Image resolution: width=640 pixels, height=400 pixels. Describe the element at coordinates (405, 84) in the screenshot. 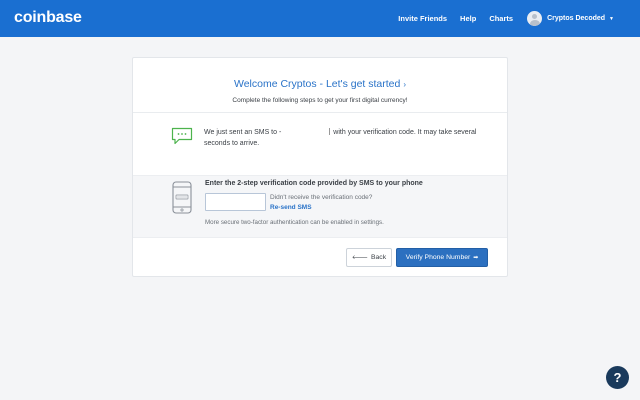

I see `chevron-right-icon: ›` at that location.